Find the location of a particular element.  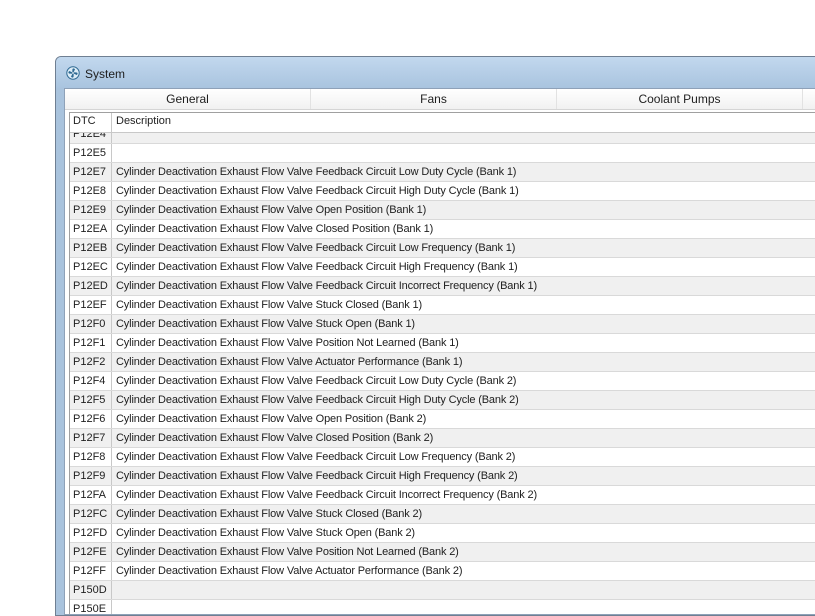

title-bar: System is located at coordinates (435, 72).